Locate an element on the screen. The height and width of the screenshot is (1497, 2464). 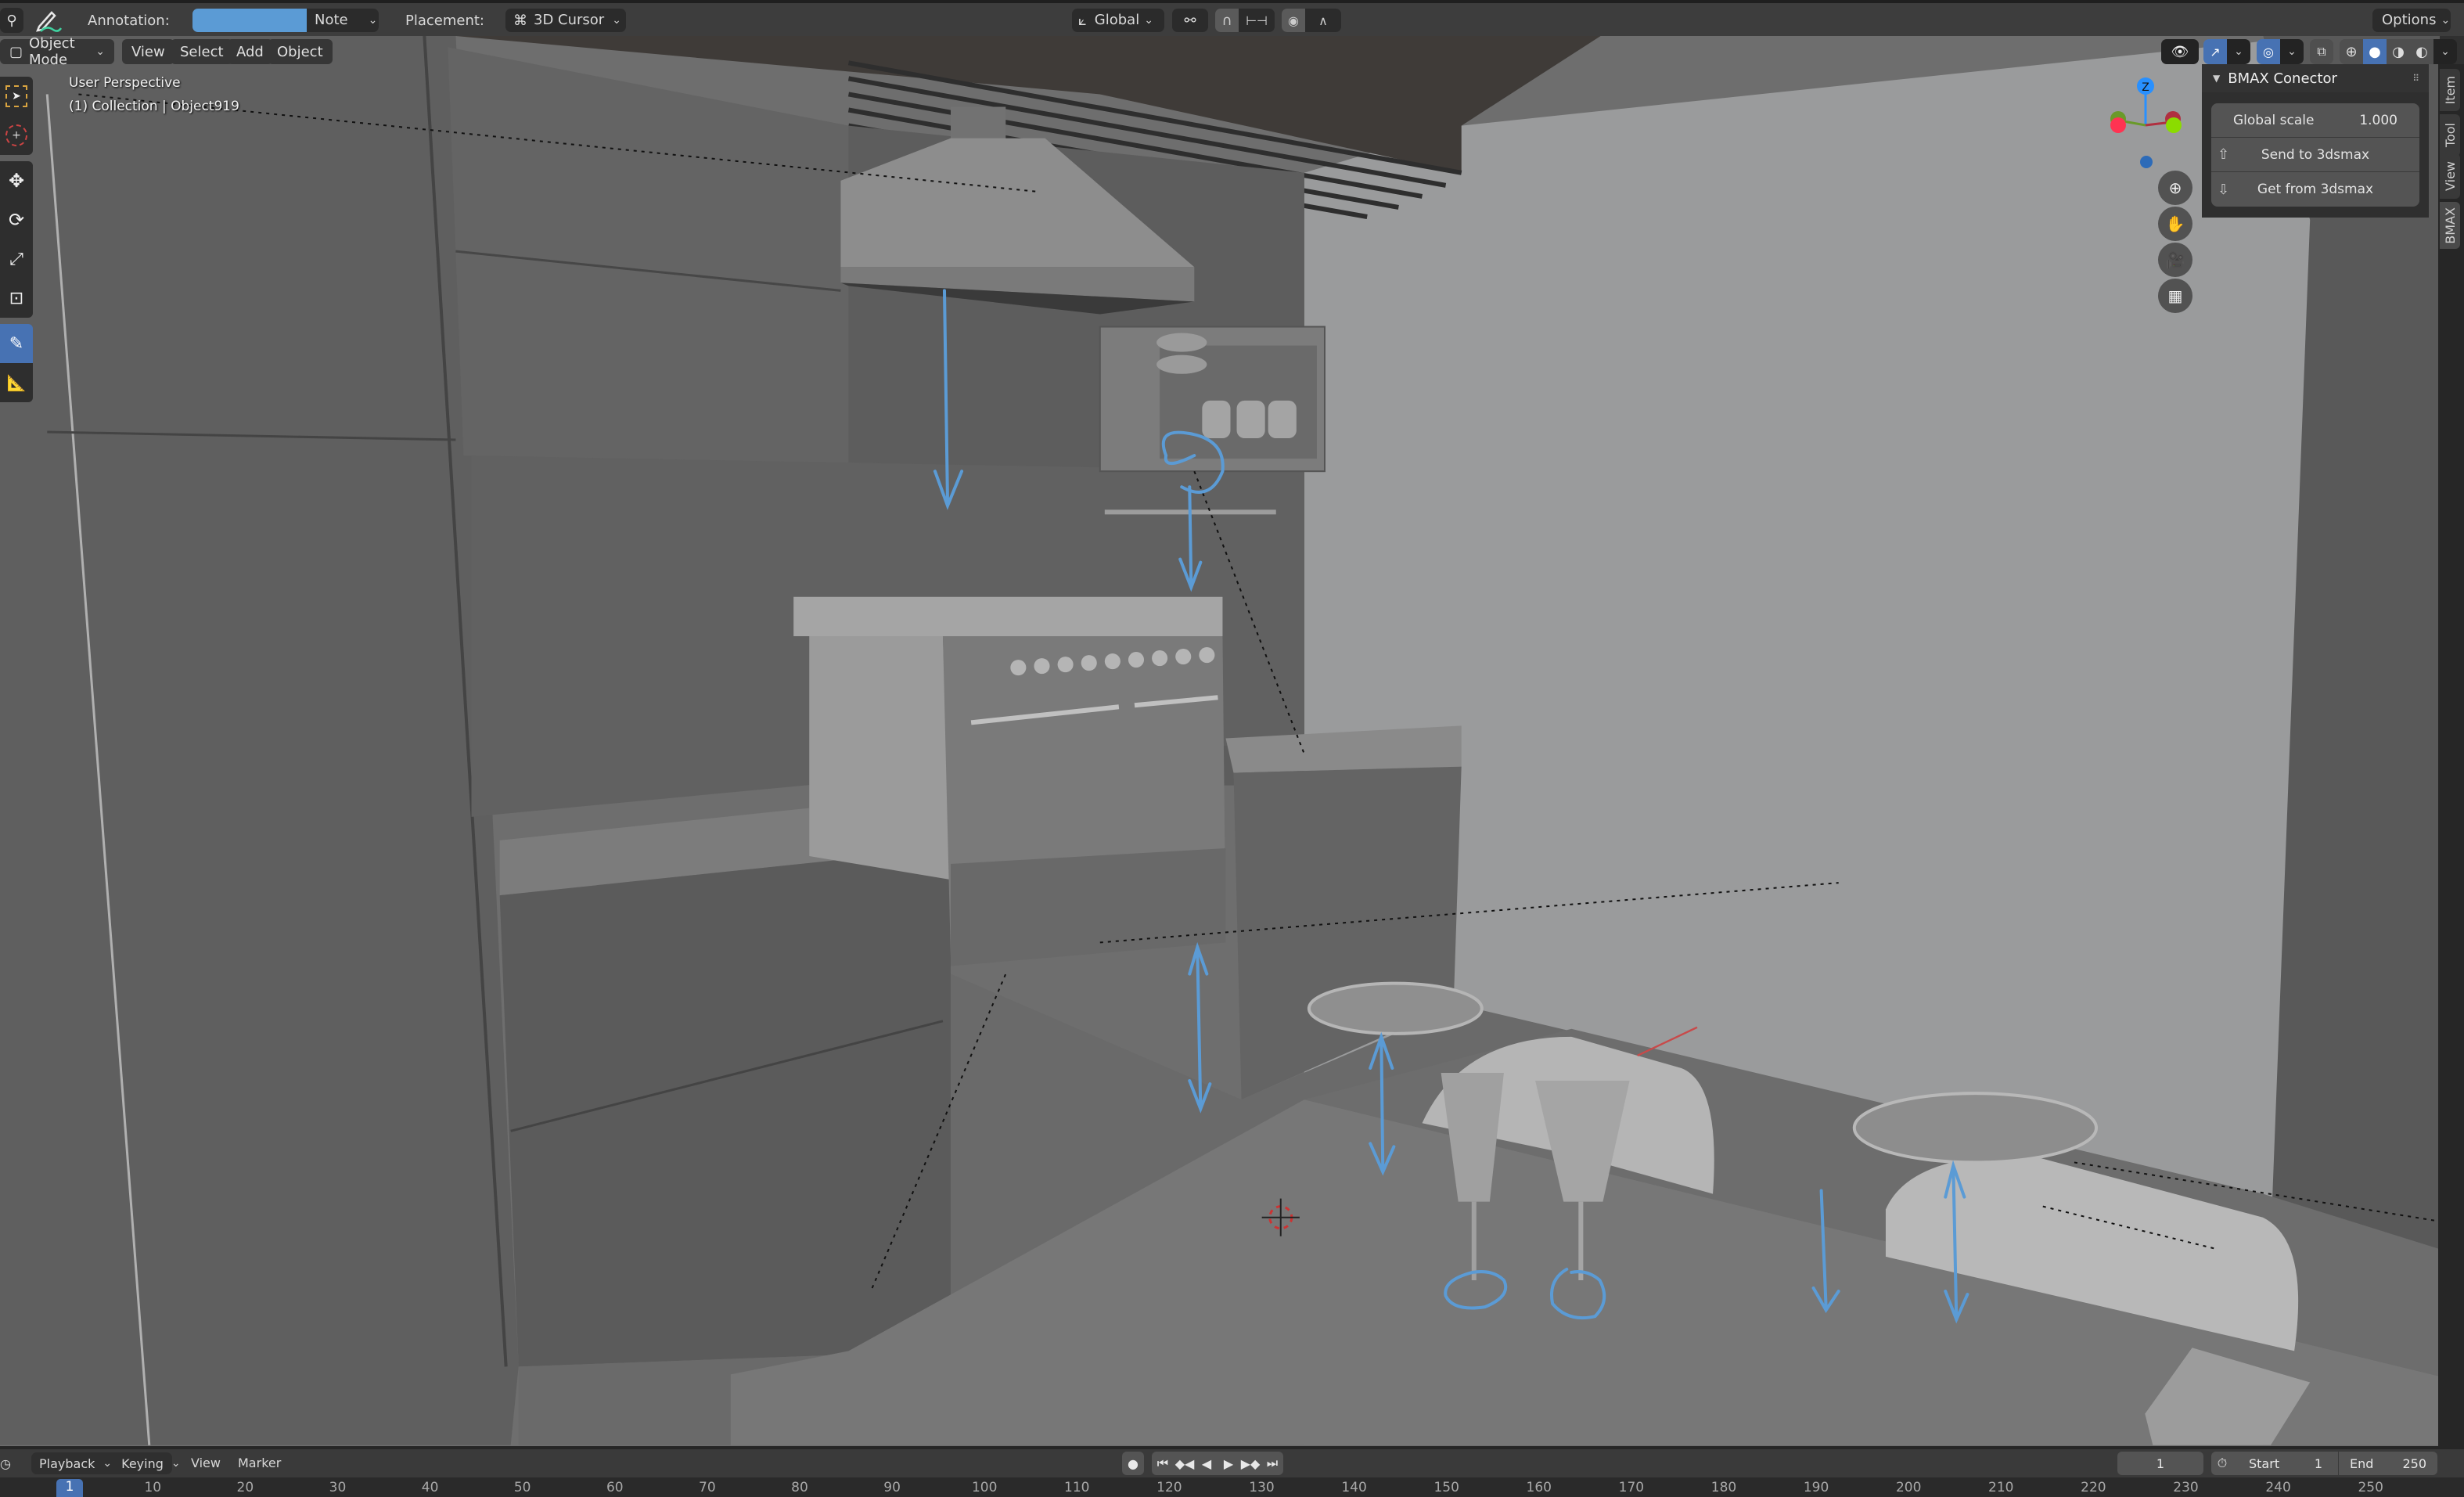
shading-dropdown: ⌄ is located at coordinates (2445, 51).